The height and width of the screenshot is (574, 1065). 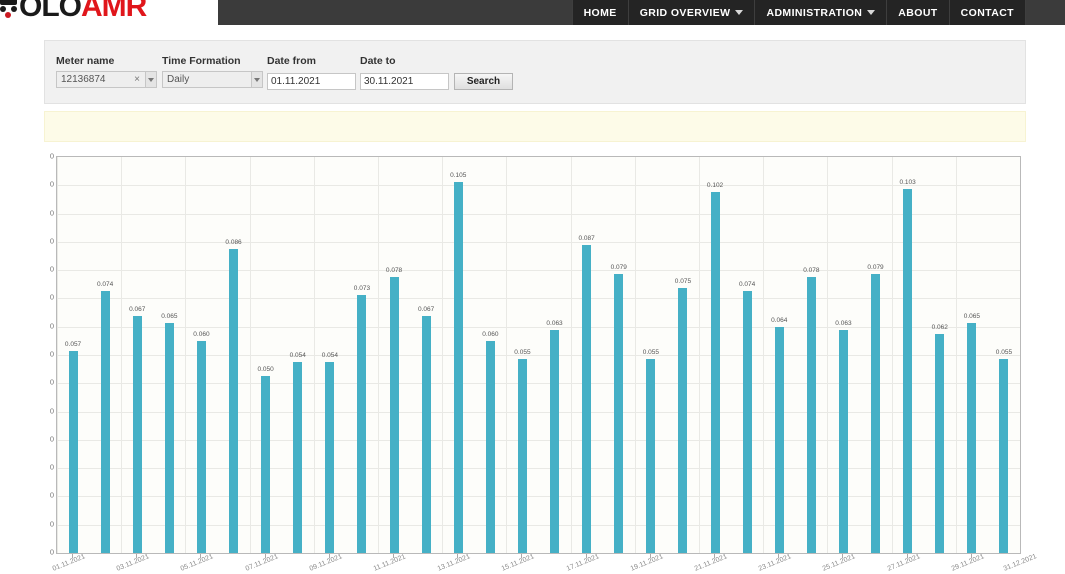 I want to click on chart-bar-value-label: 0.062, so click(x=939, y=327).